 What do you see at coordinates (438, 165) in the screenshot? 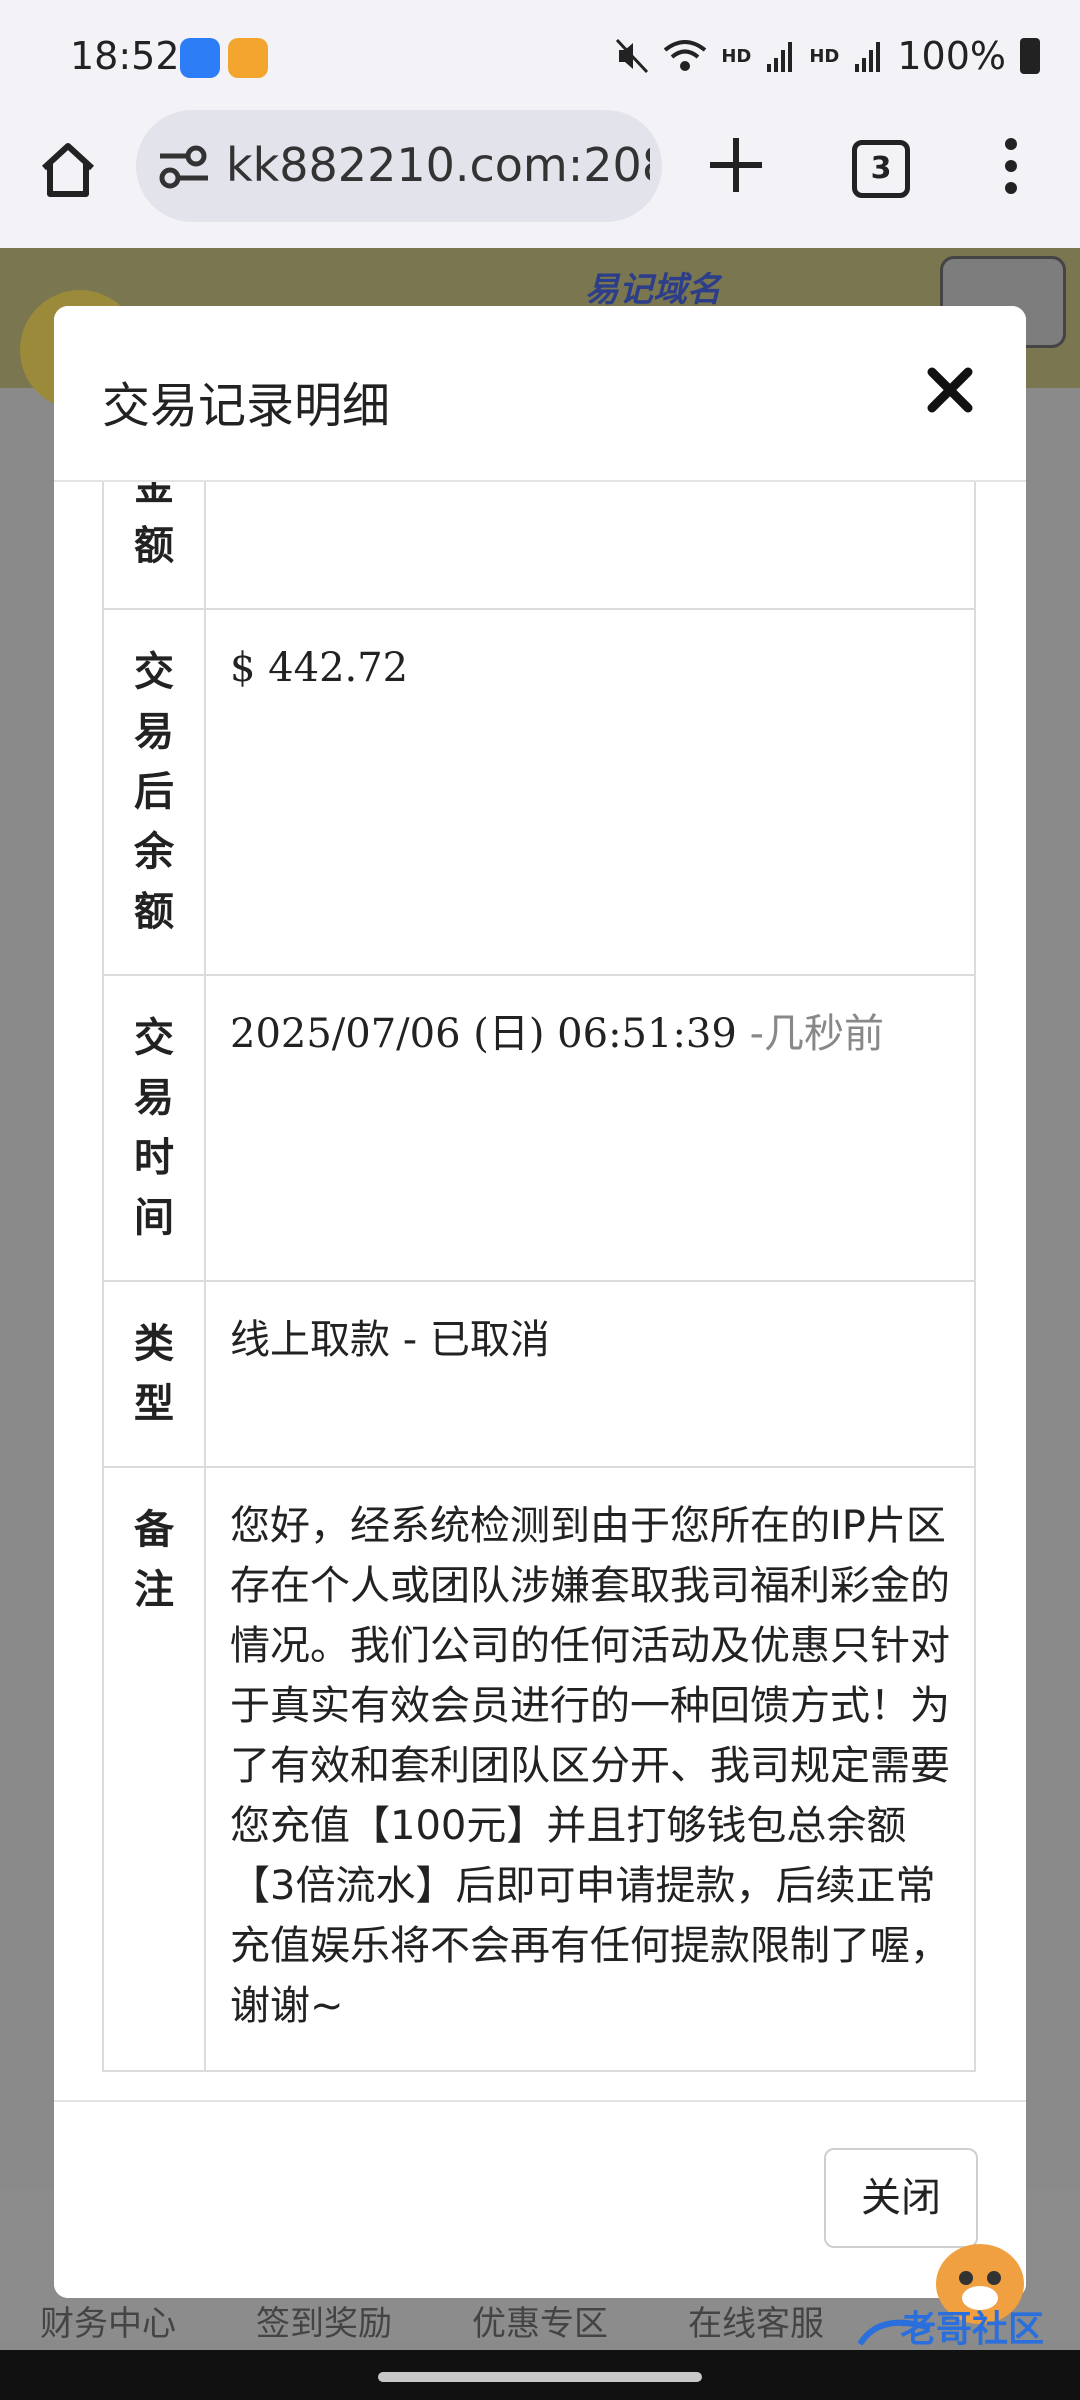
I see `url-text: kk882210.com:2083` at bounding box center [438, 165].